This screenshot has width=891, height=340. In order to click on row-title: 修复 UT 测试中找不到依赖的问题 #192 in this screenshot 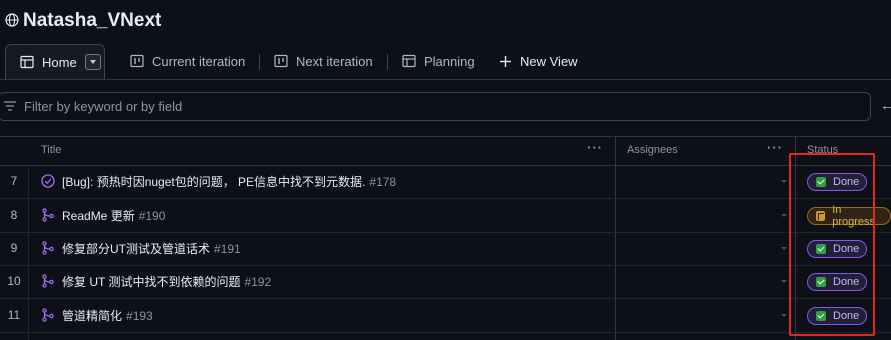, I will do `click(166, 281)`.